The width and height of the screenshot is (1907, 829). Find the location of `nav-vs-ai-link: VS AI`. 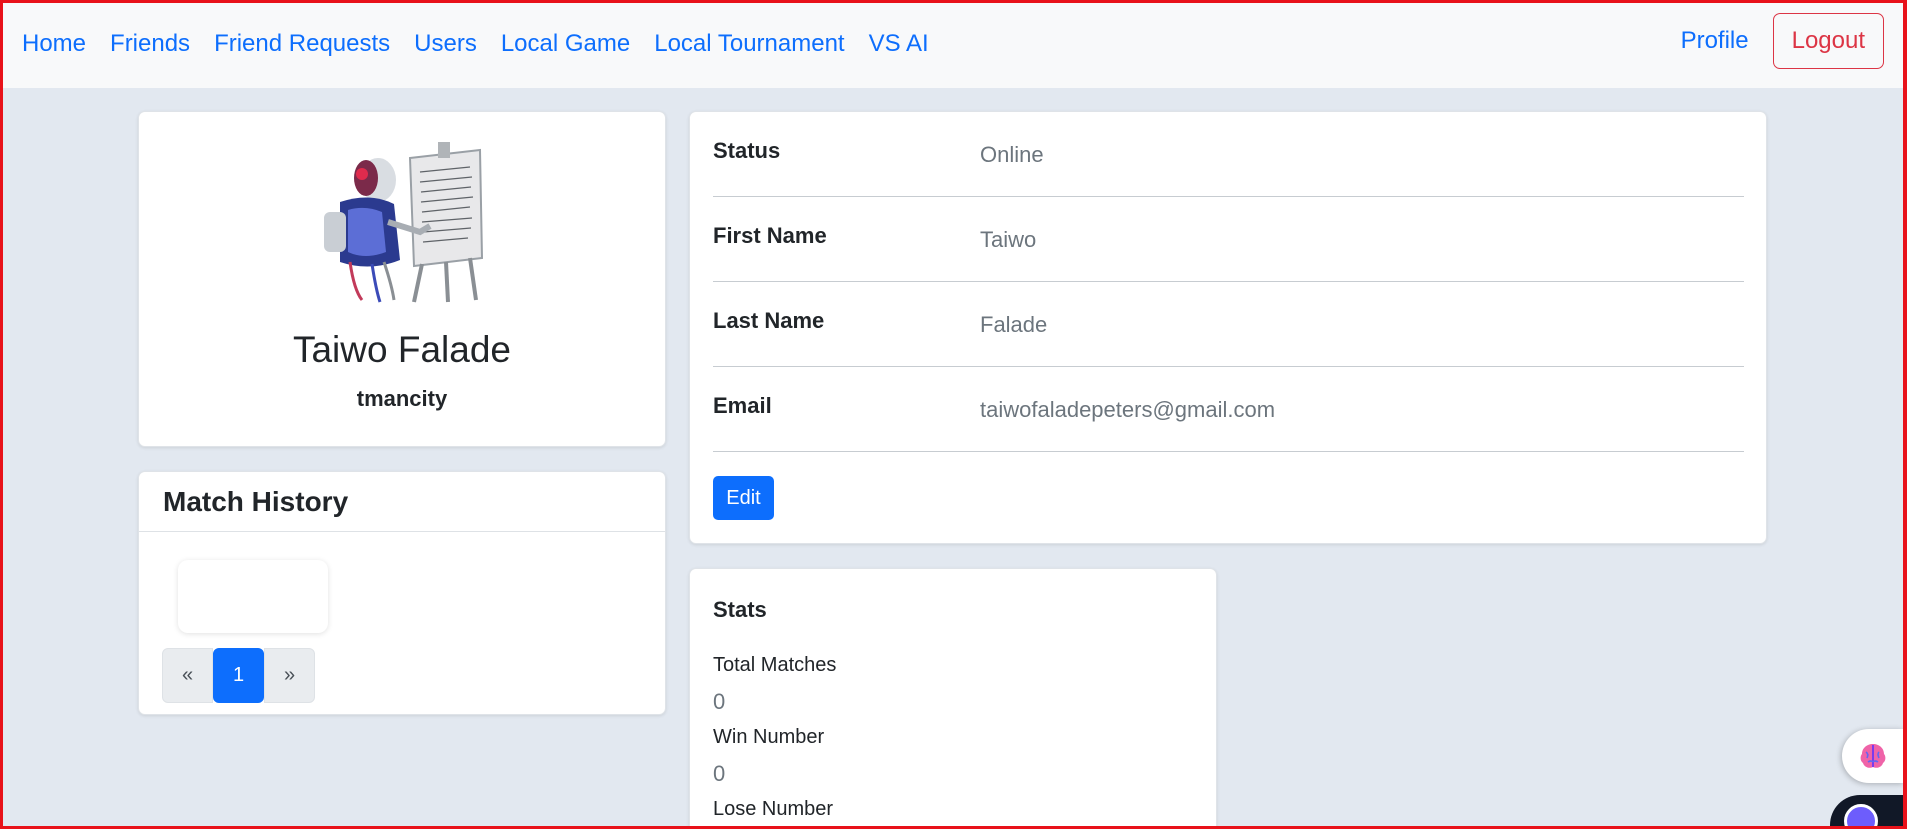

nav-vs-ai-link: VS AI is located at coordinates (899, 44).